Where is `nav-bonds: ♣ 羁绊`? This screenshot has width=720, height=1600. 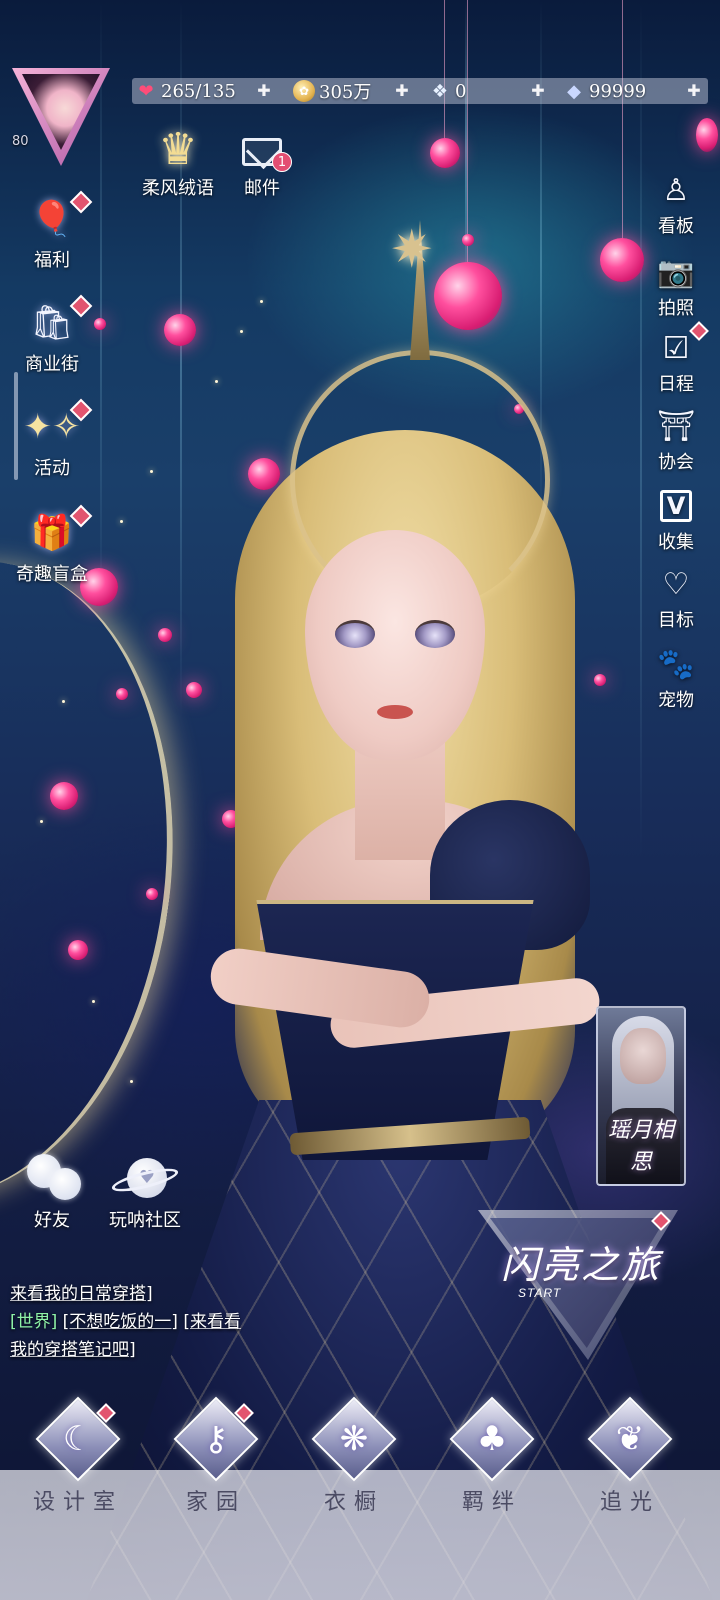 nav-bonds: ♣ 羁绊 is located at coordinates (492, 1456).